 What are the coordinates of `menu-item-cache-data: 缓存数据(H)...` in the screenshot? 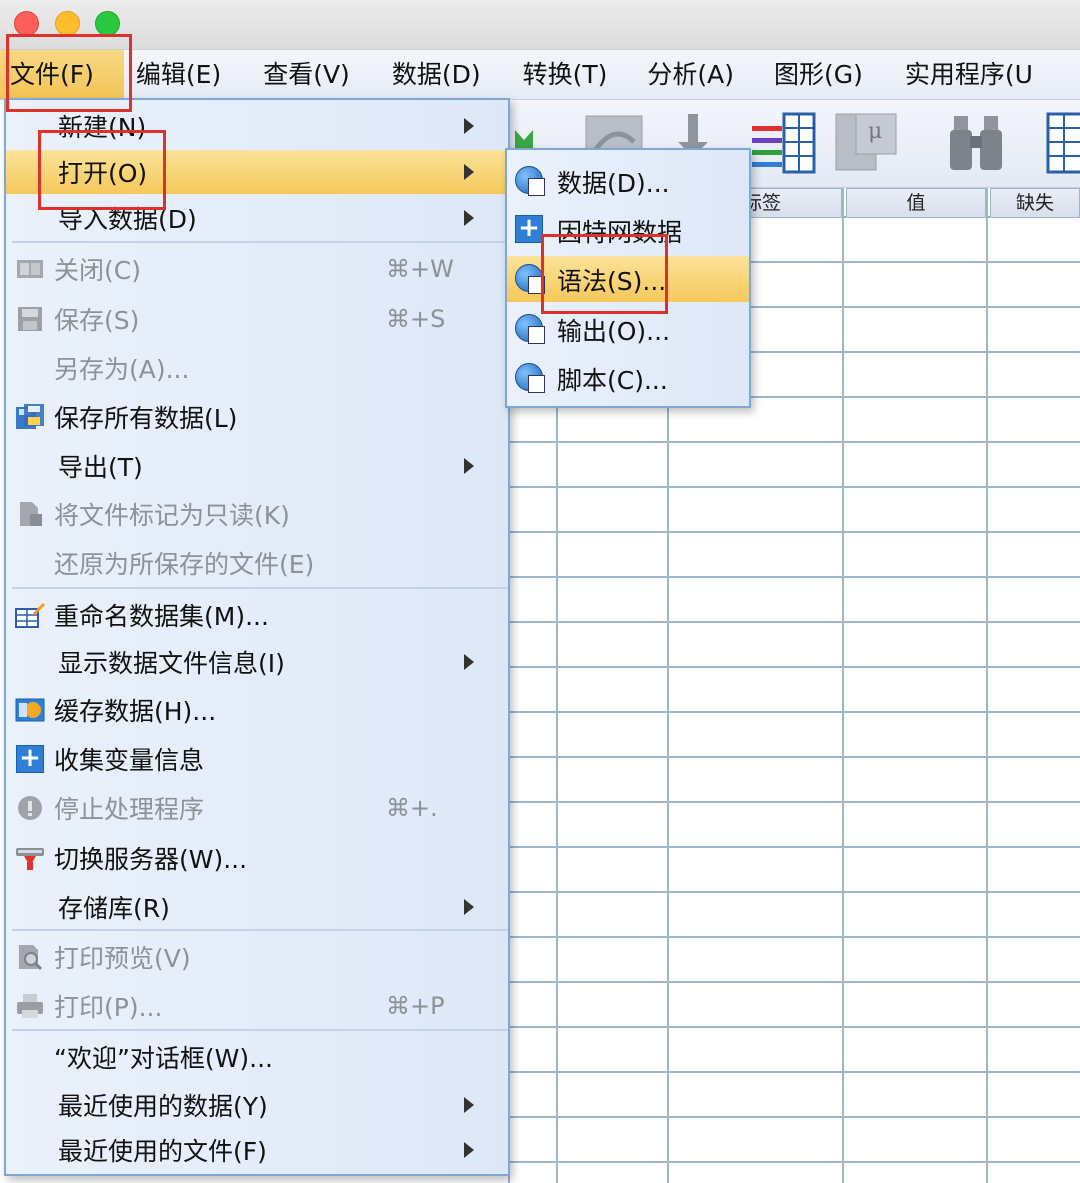 It's located at (257, 710).